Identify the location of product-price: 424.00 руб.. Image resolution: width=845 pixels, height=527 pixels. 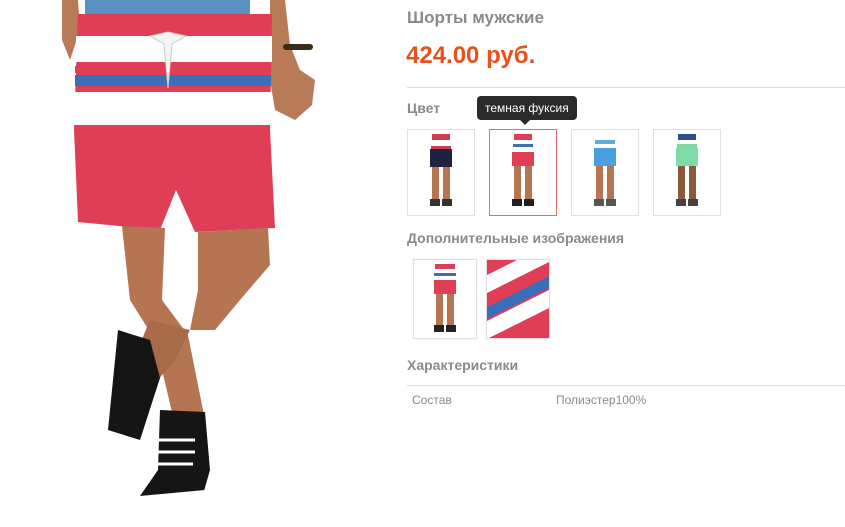
(471, 55).